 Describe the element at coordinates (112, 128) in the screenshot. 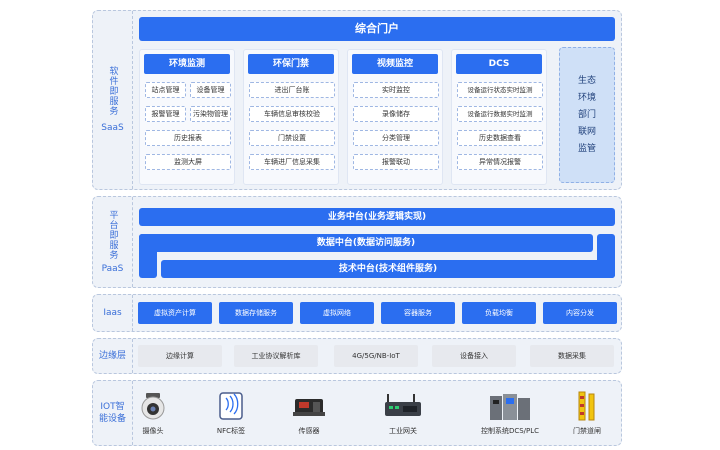

I see `saas-label-sub: SaaS` at that location.